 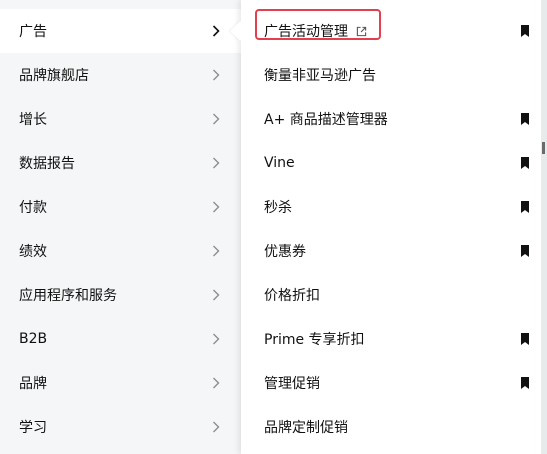 I want to click on menu-item-label: 应用程序和服务, so click(x=68, y=296).